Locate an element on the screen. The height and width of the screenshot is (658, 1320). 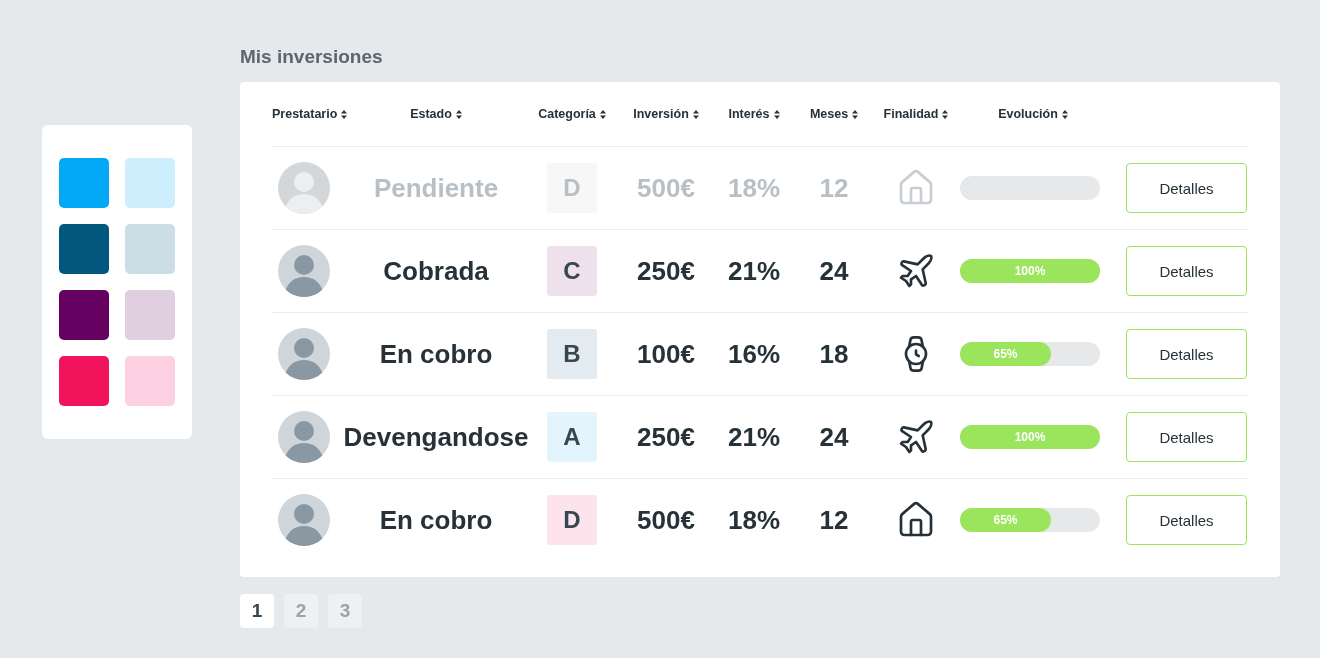
column-header: Categoría is located at coordinates (572, 114).